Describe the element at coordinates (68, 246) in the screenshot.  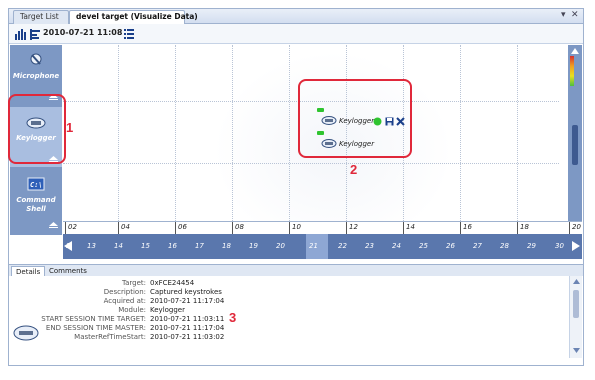
I see `hour-item: 2` at that location.